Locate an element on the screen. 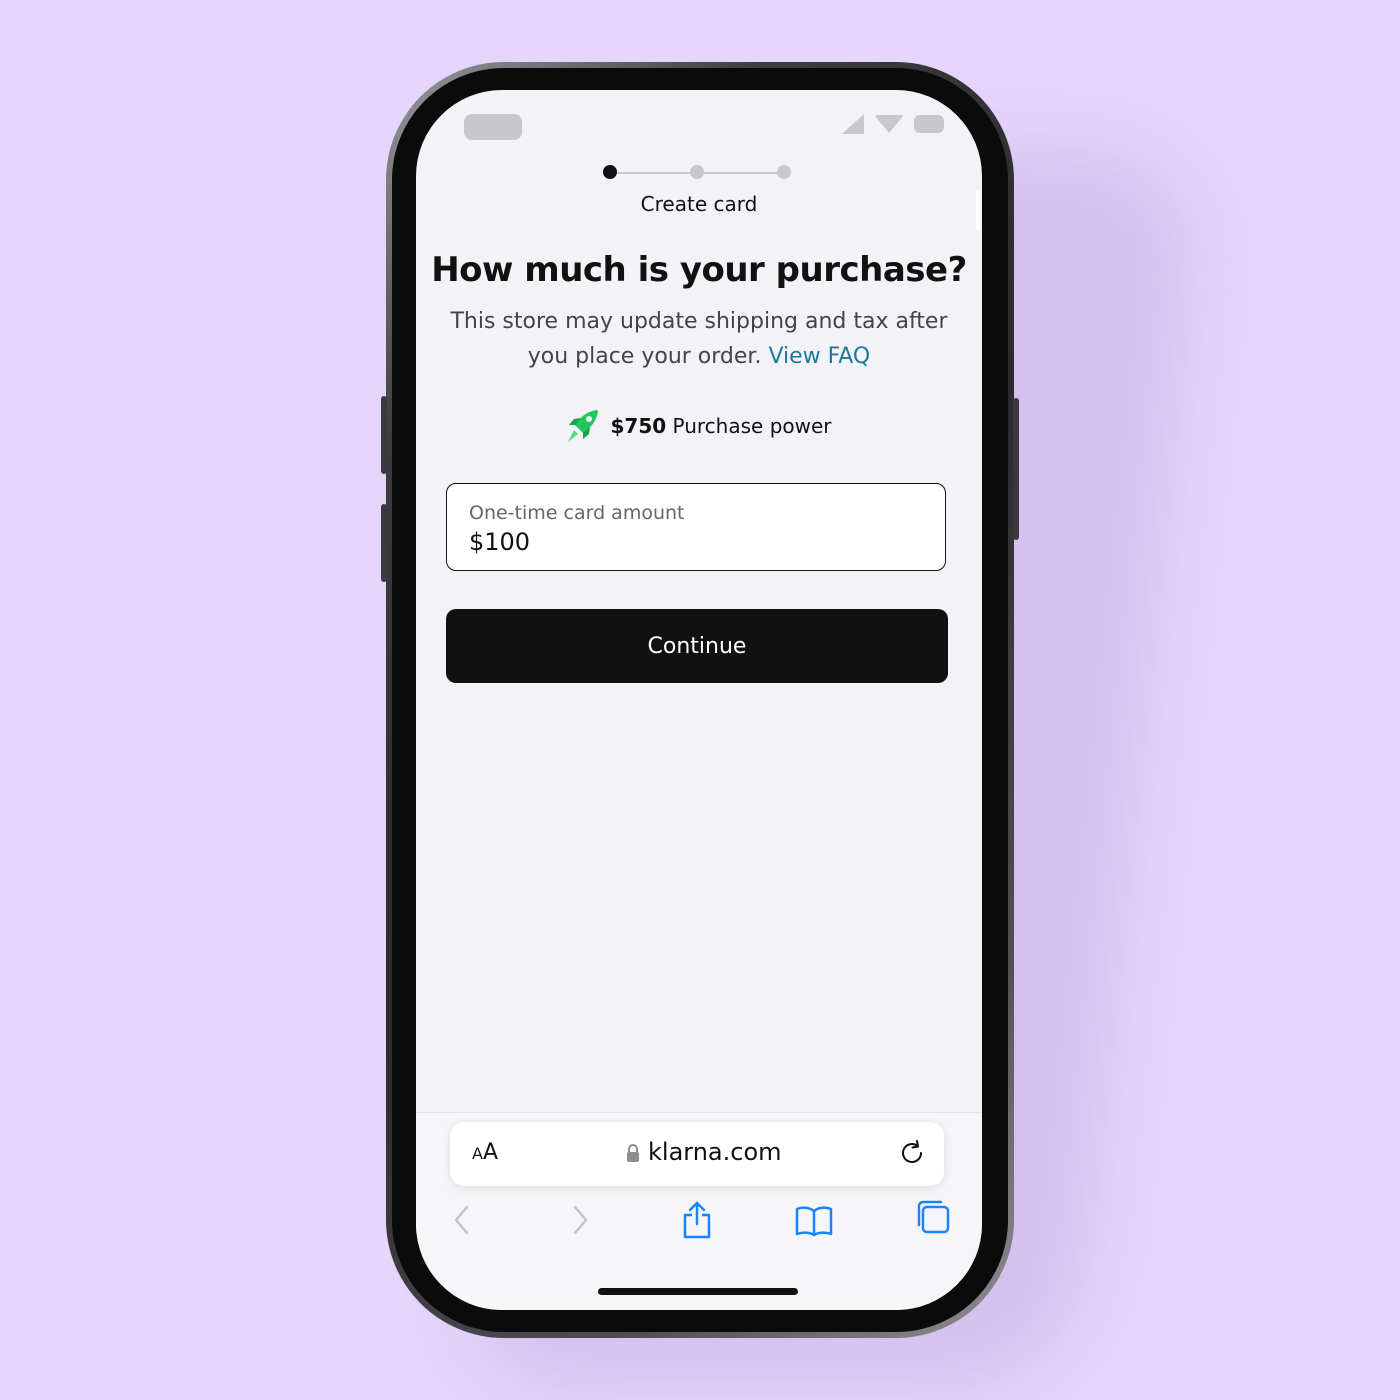  purchase-power-label: Purchase power is located at coordinates (752, 426).